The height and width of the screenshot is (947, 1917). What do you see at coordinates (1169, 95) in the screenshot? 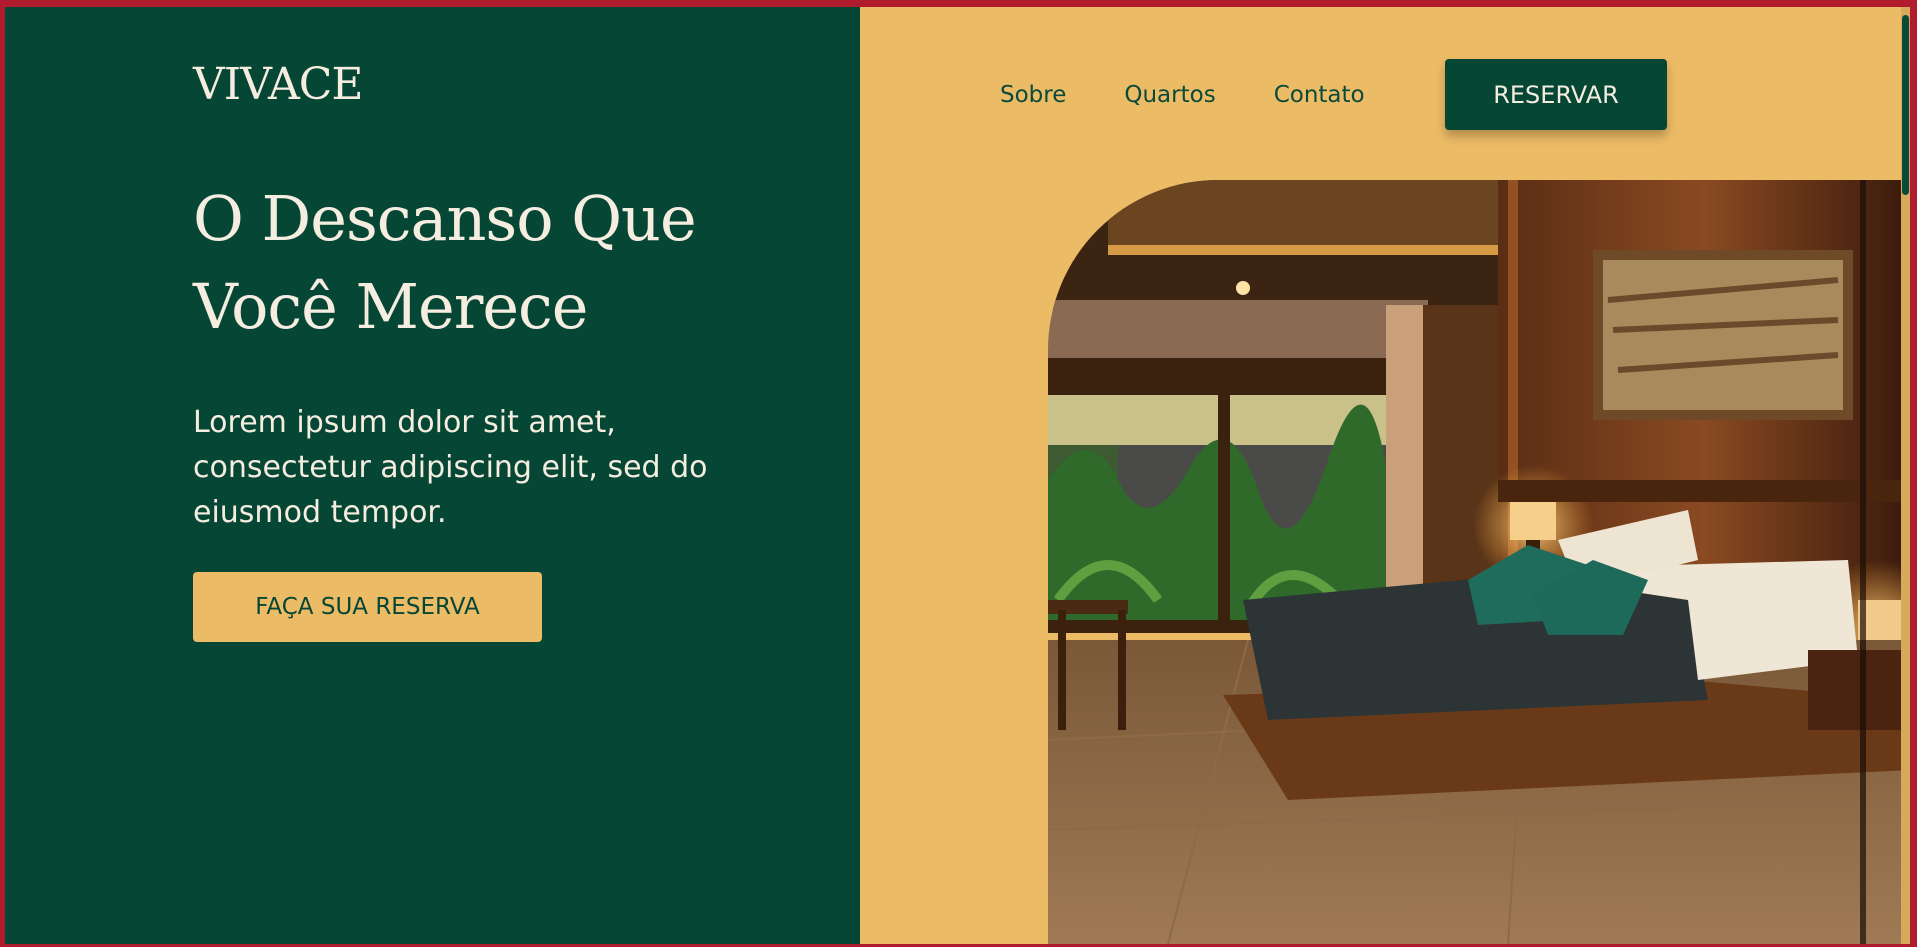
I see `nav-link-quartos: Quartos` at bounding box center [1169, 95].